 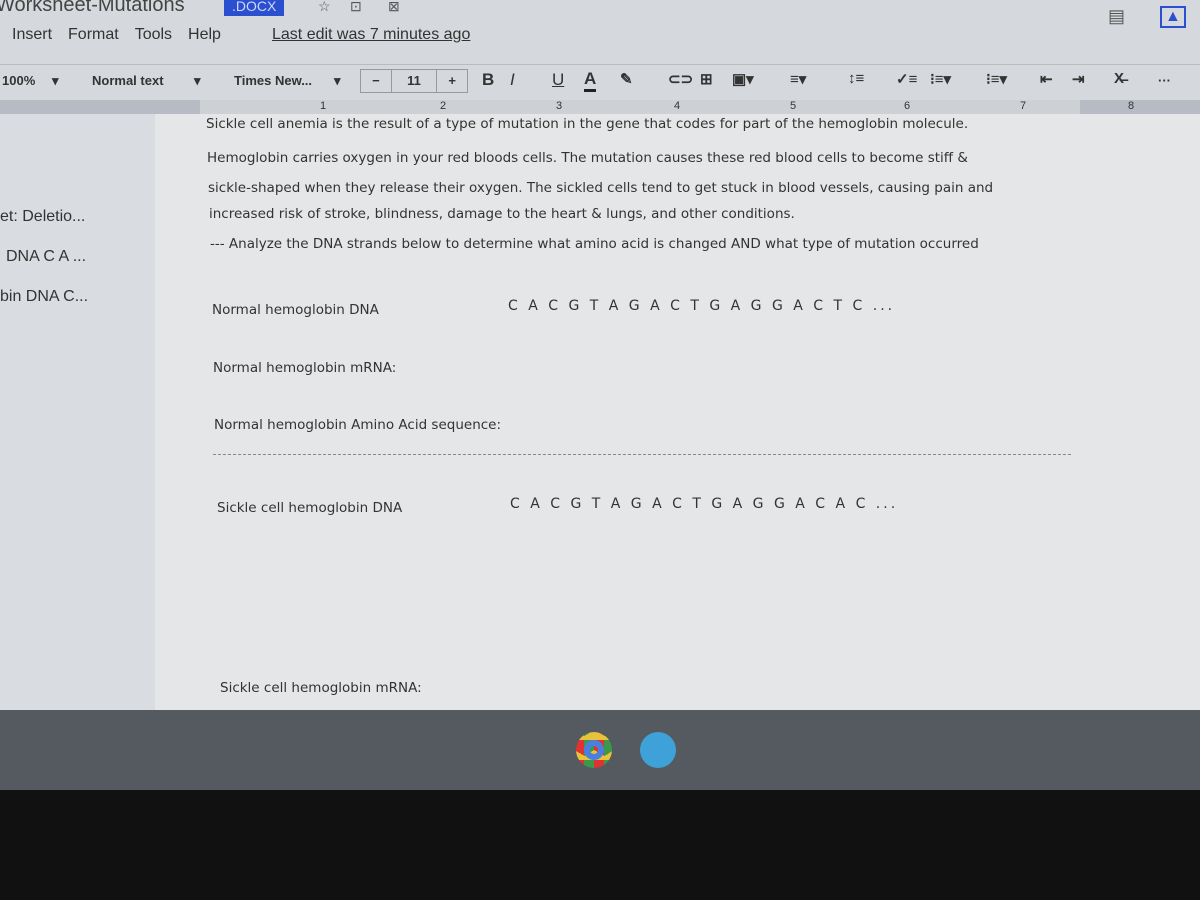 I want to click on ruler-mark: 6, so click(x=907, y=106).